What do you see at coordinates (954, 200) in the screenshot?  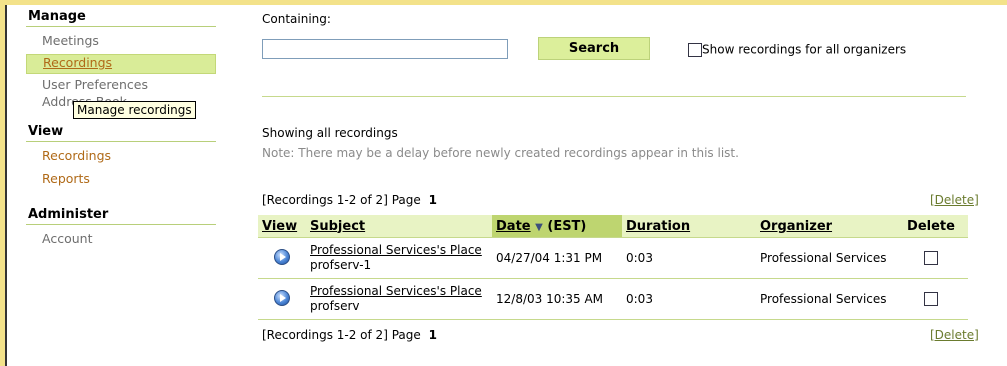 I see `delete-link-top: [Delete]` at bounding box center [954, 200].